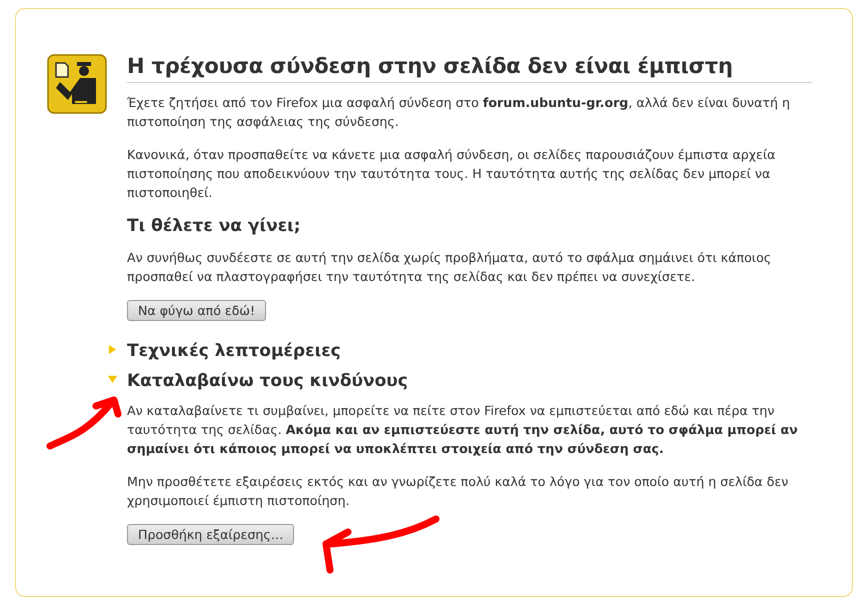 This screenshot has width=864, height=603. Describe the element at coordinates (459, 112) in the screenshot. I see `paragraph: Έχετε ζητήσει από τον Firefox μια ασφαλή σύνδεση στο forum.ubuntu-gr.org, αλλά δεν είναι δυνατή η πιστοποίηση της ασφάλειας της σύνδεσης.` at that location.